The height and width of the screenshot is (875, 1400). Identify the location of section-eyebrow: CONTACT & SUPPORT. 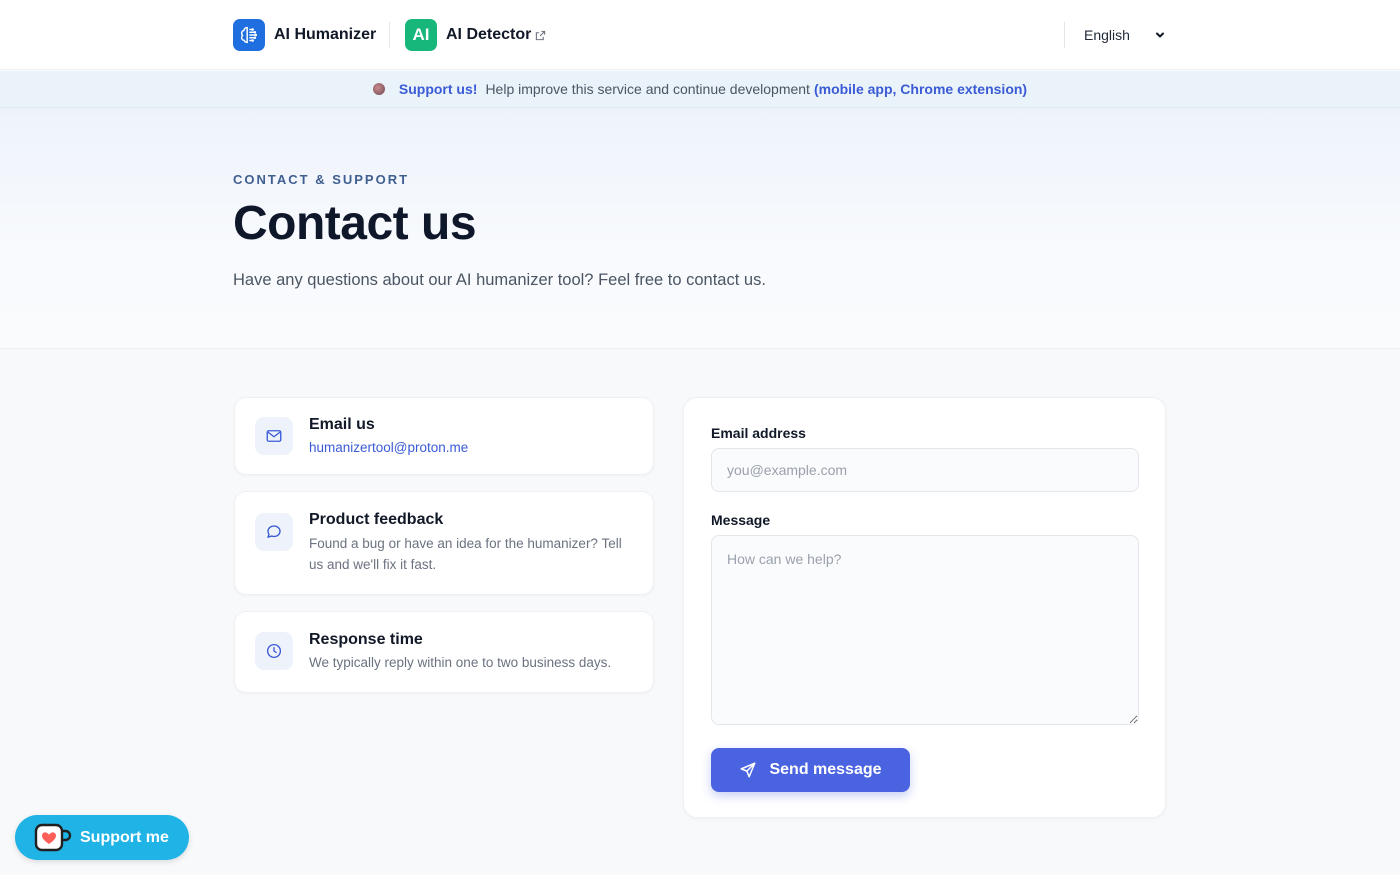
(321, 179).